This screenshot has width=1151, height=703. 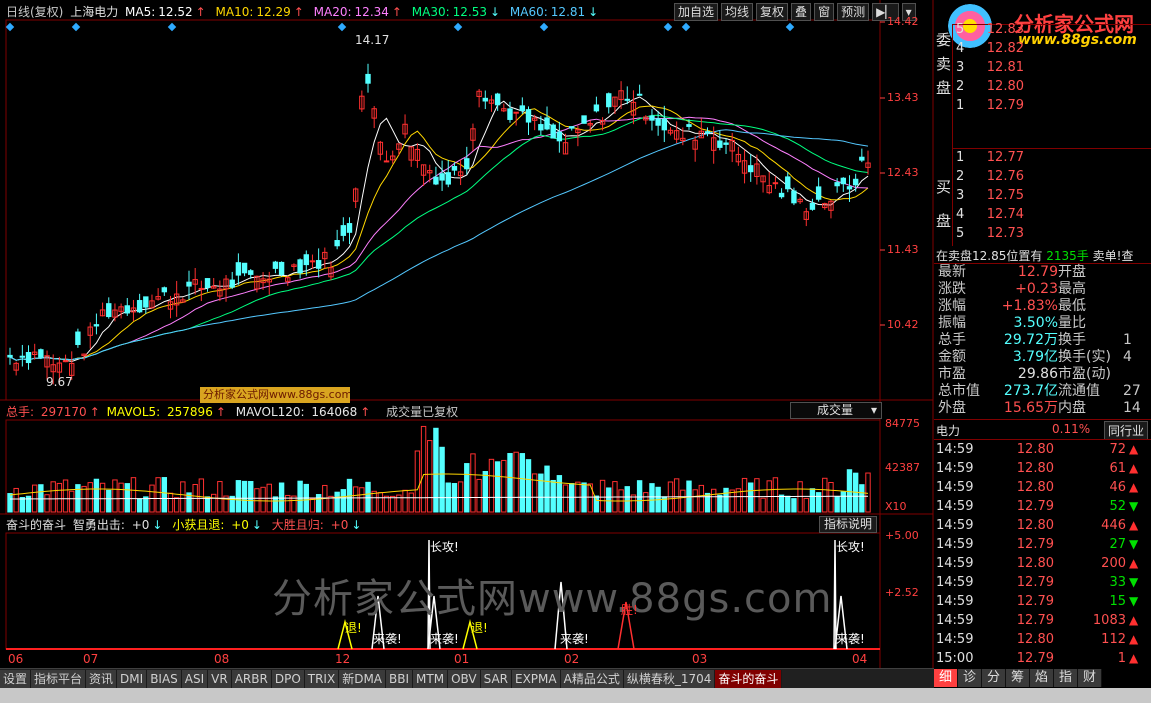 What do you see at coordinates (960, 67) in the screenshot?
I see `level-number: 3` at bounding box center [960, 67].